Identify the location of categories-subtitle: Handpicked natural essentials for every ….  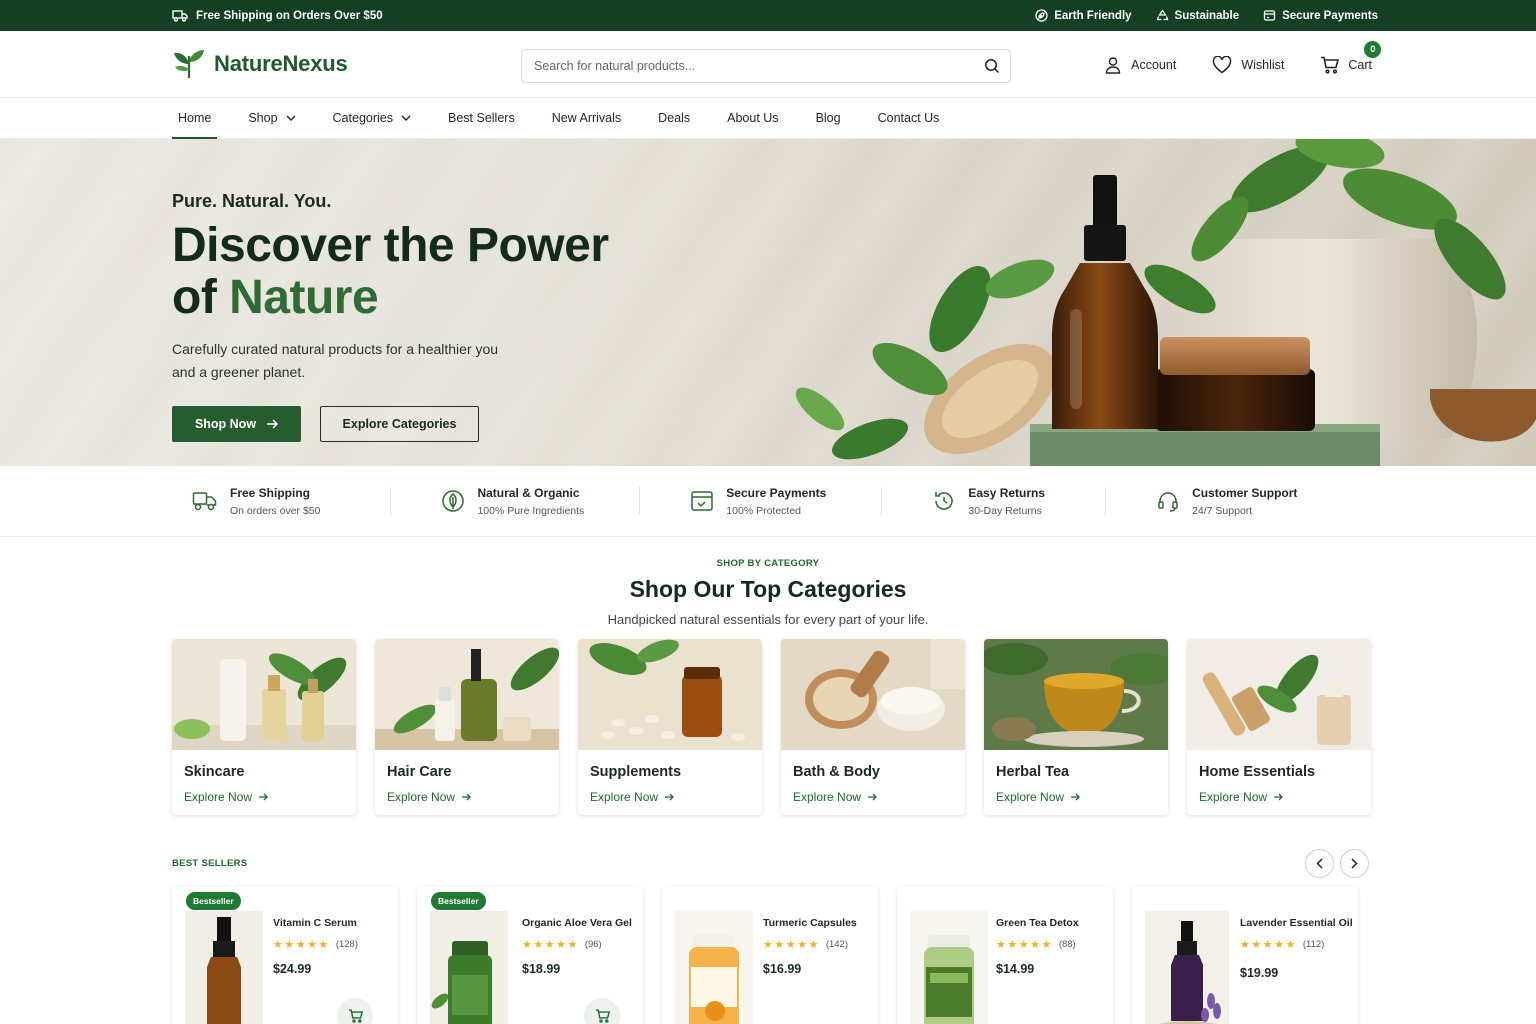
(768, 619).